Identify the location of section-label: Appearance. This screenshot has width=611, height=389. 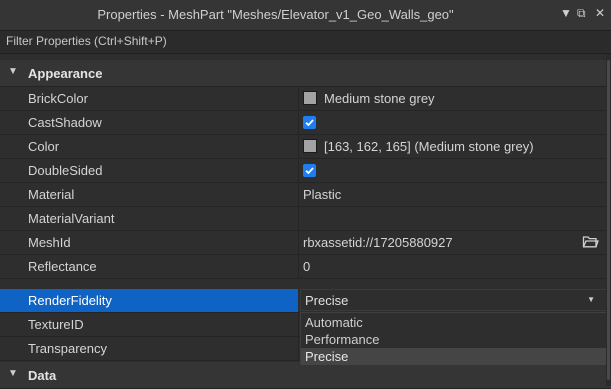
(65, 73).